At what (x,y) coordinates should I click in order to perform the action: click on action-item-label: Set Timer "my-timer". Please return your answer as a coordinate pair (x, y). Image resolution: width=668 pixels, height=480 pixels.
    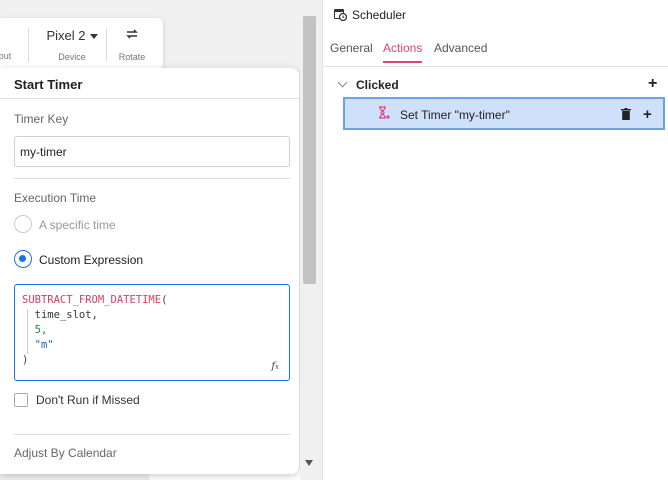
    Looking at the image, I should click on (455, 115).